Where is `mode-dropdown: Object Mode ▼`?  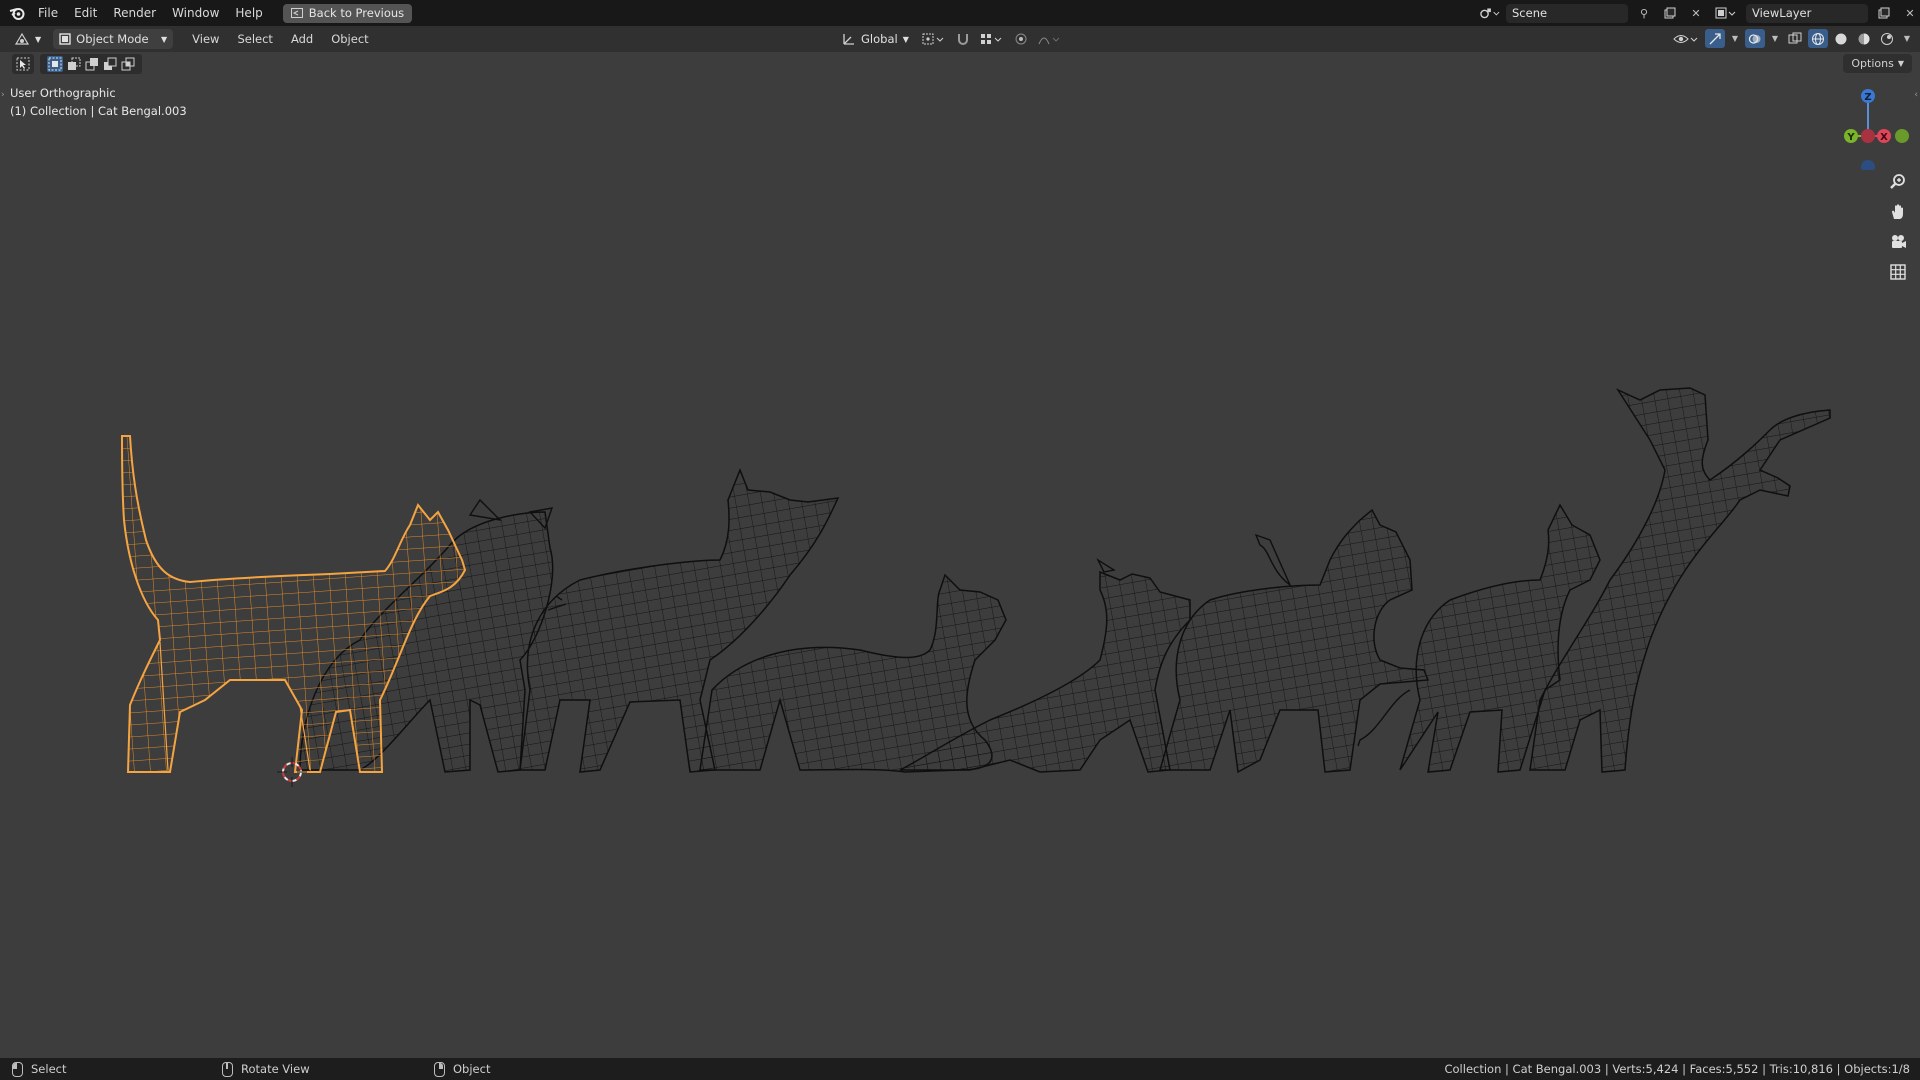 mode-dropdown: Object Mode ▼ is located at coordinates (113, 39).